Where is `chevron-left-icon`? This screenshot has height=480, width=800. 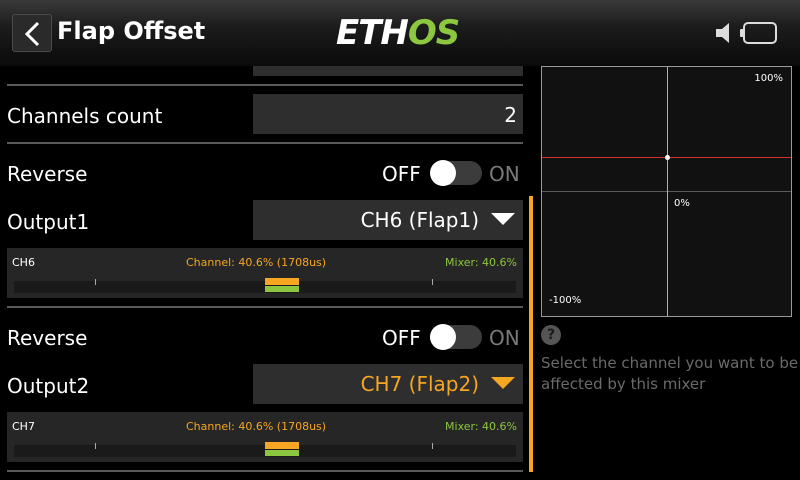 chevron-left-icon is located at coordinates (32, 34).